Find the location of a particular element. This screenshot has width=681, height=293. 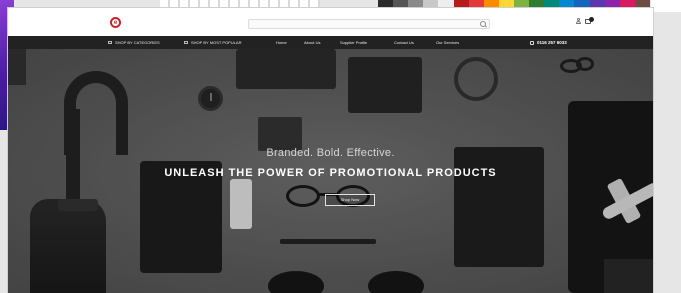

account-icon is located at coordinates (578, 21).